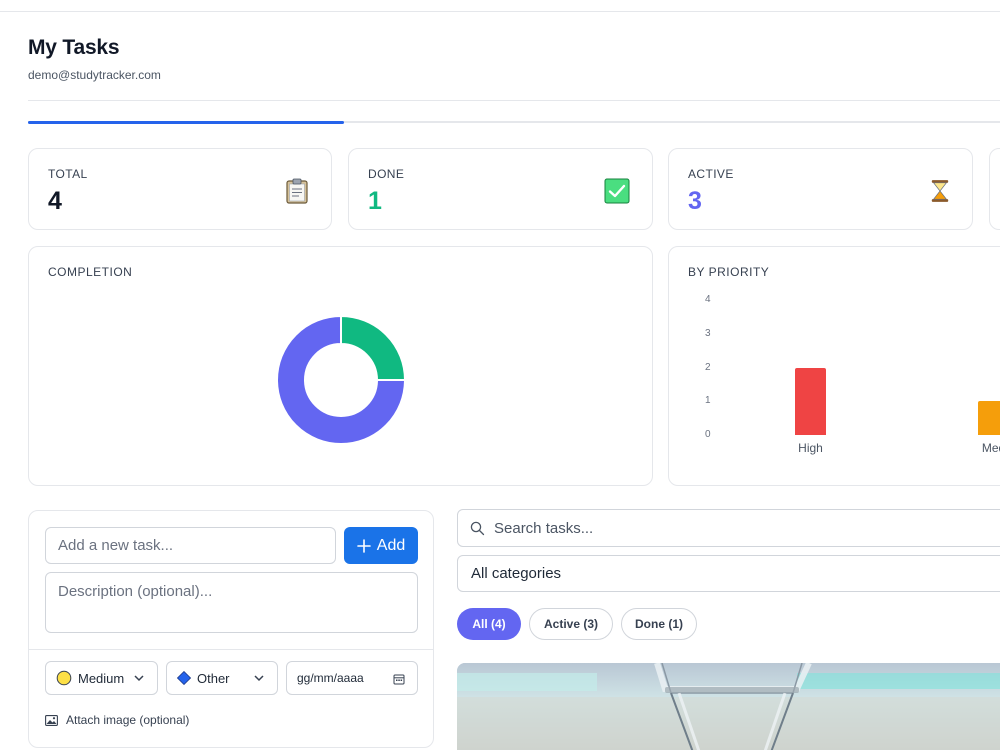 This screenshot has height=750, width=1000. I want to click on search-icon, so click(477, 528).